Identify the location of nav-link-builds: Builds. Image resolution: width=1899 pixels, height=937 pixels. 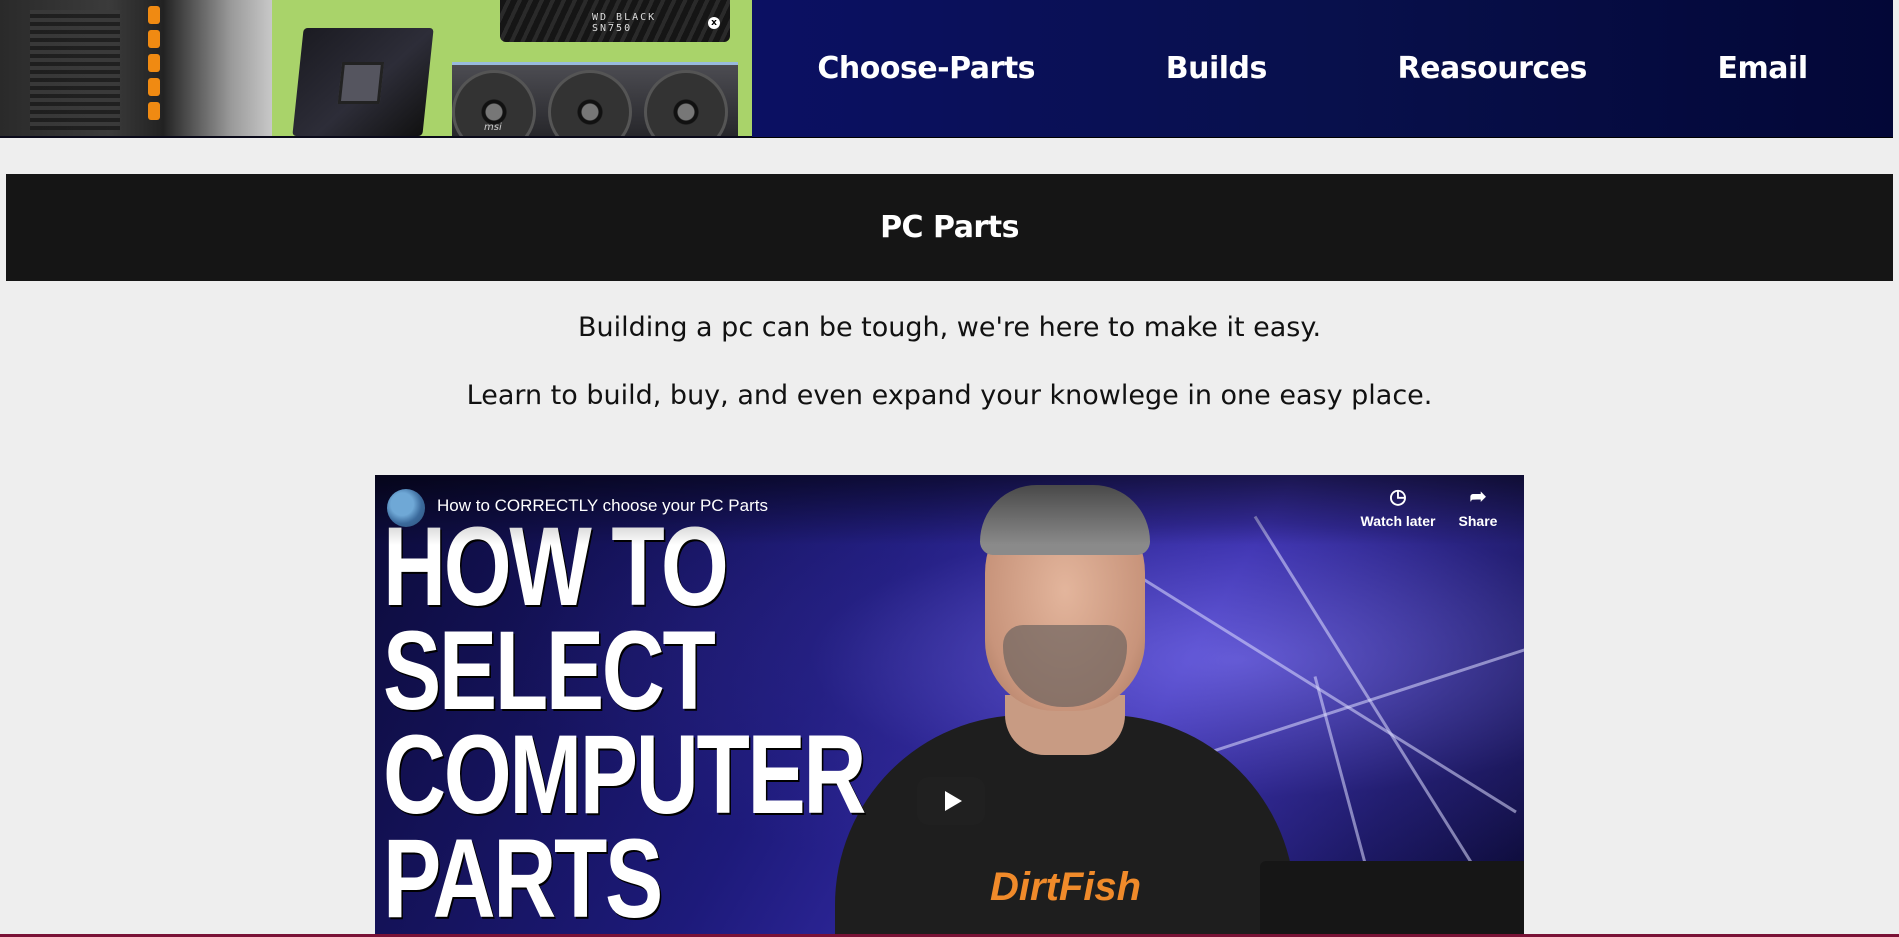
(1217, 68).